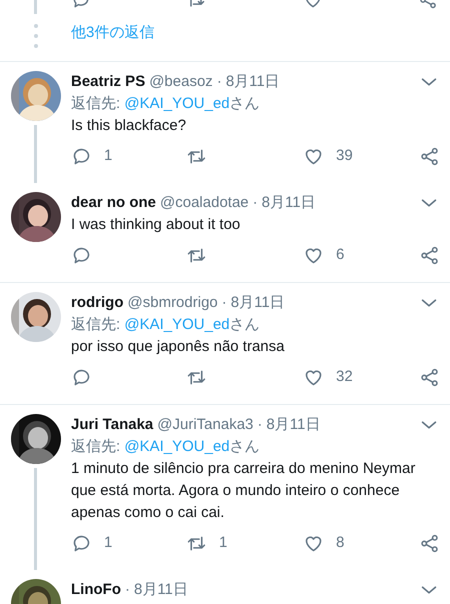 The width and height of the screenshot is (450, 604). I want to click on user-handle: @JuriTanaka3, so click(205, 425).